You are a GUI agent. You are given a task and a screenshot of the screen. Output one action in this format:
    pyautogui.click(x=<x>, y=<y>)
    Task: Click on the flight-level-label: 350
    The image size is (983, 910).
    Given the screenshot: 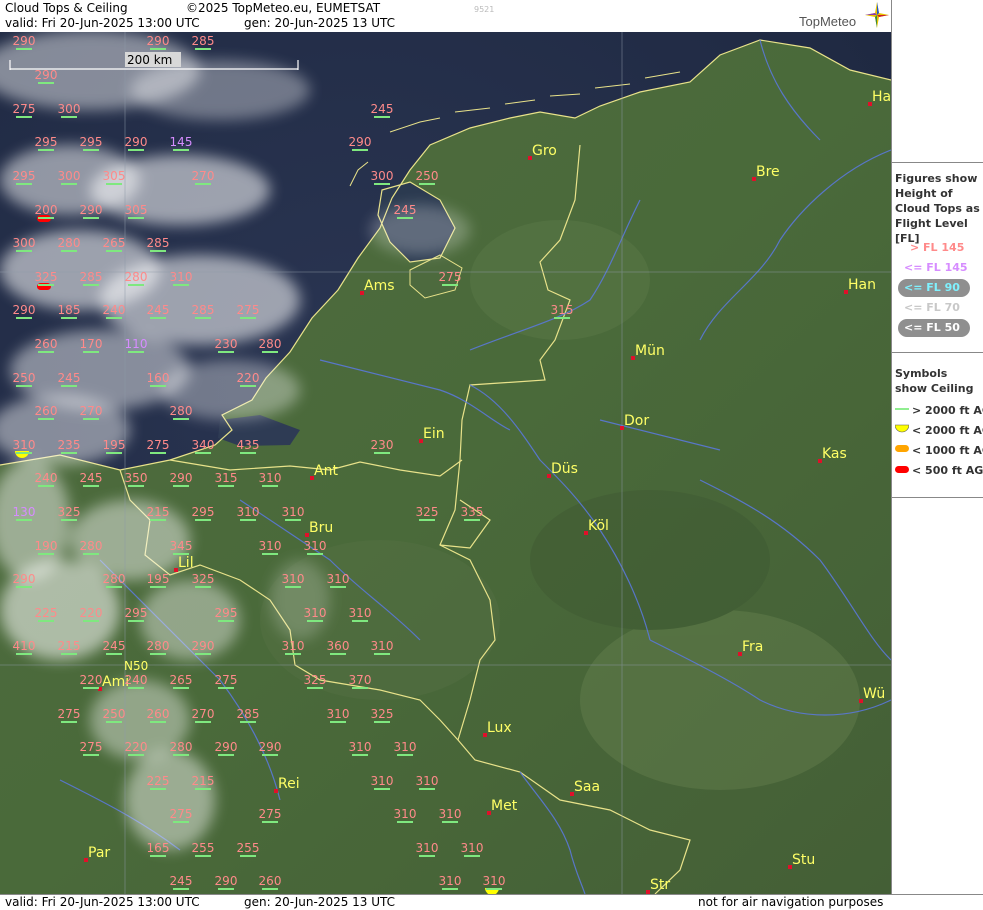 What is the action you would take?
    pyautogui.click(x=136, y=478)
    